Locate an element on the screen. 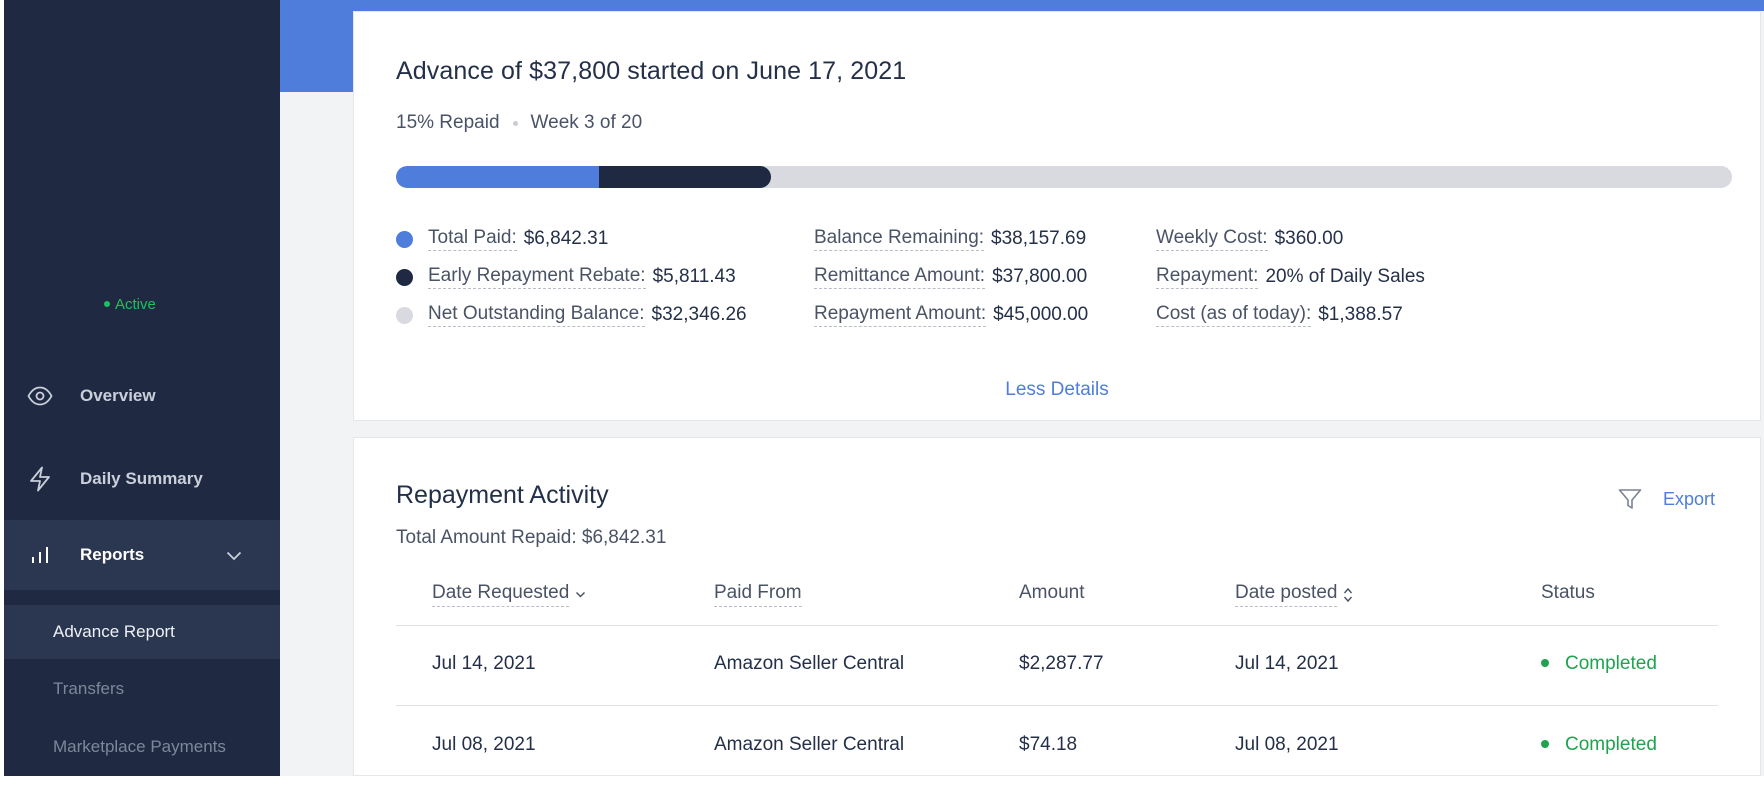  detail-value: $38,157.69 is located at coordinates (1039, 238).